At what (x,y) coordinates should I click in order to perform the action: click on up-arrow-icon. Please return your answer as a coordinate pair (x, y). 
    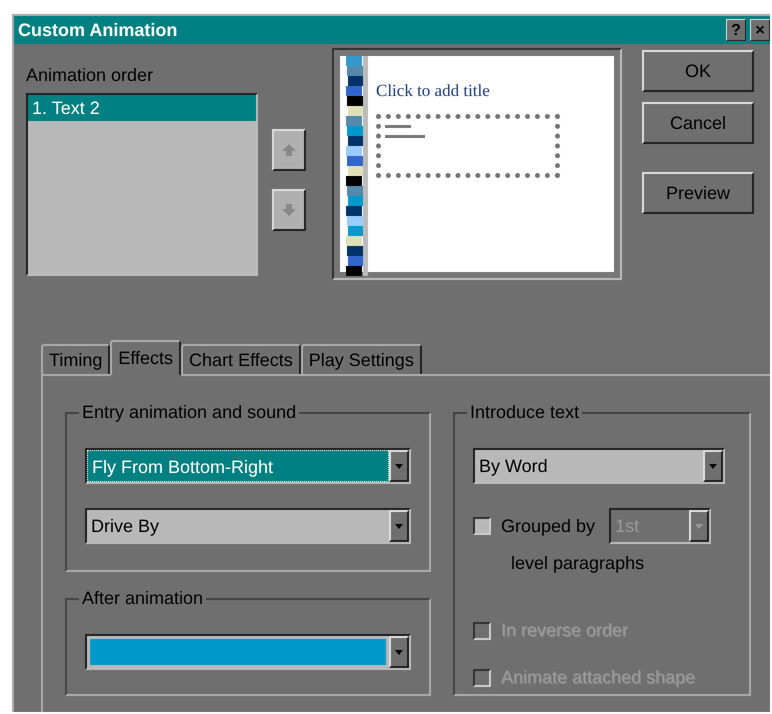
    Looking at the image, I should click on (289, 150).